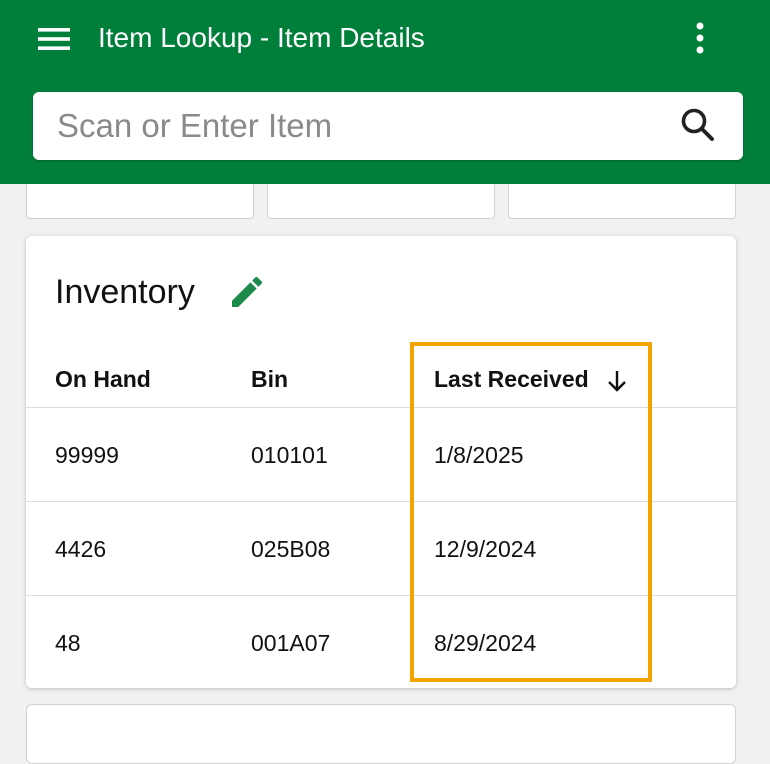 The width and height of the screenshot is (770, 764). I want to click on column-header-label: On Hand, so click(103, 379).